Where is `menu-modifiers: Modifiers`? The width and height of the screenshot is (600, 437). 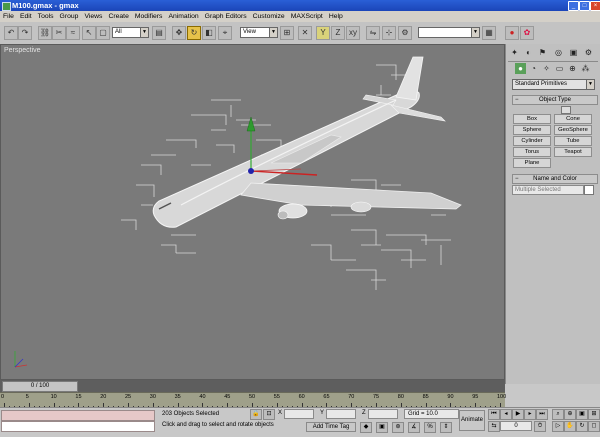 menu-modifiers: Modifiers is located at coordinates (149, 16).